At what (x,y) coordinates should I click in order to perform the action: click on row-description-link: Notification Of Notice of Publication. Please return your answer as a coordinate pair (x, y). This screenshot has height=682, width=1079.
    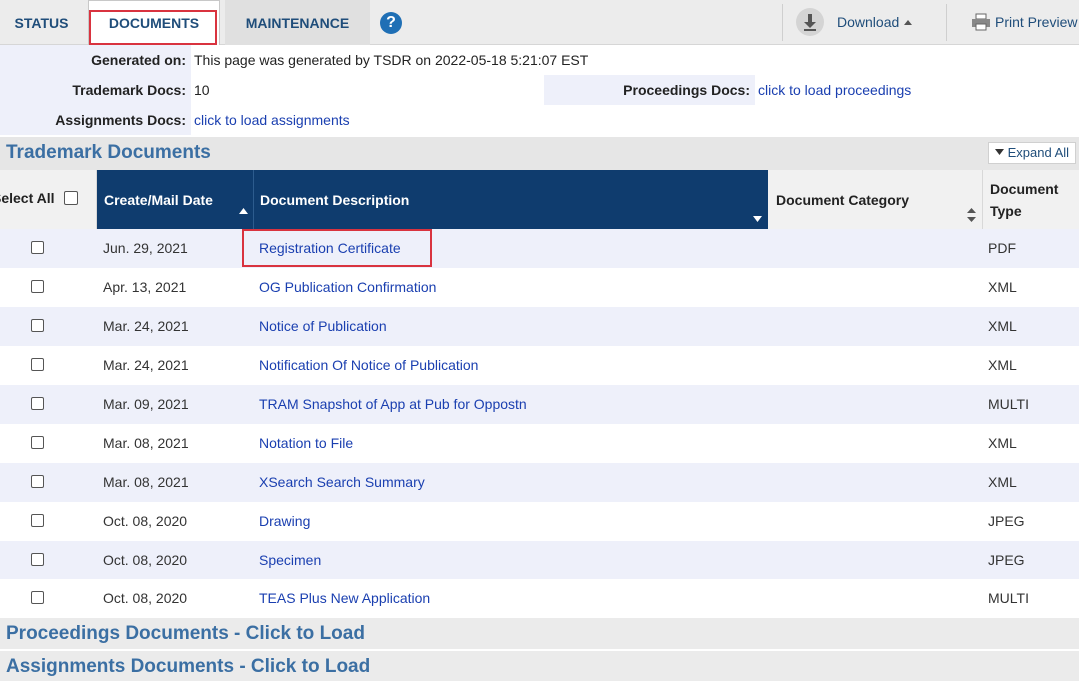
    Looking at the image, I should click on (368, 365).